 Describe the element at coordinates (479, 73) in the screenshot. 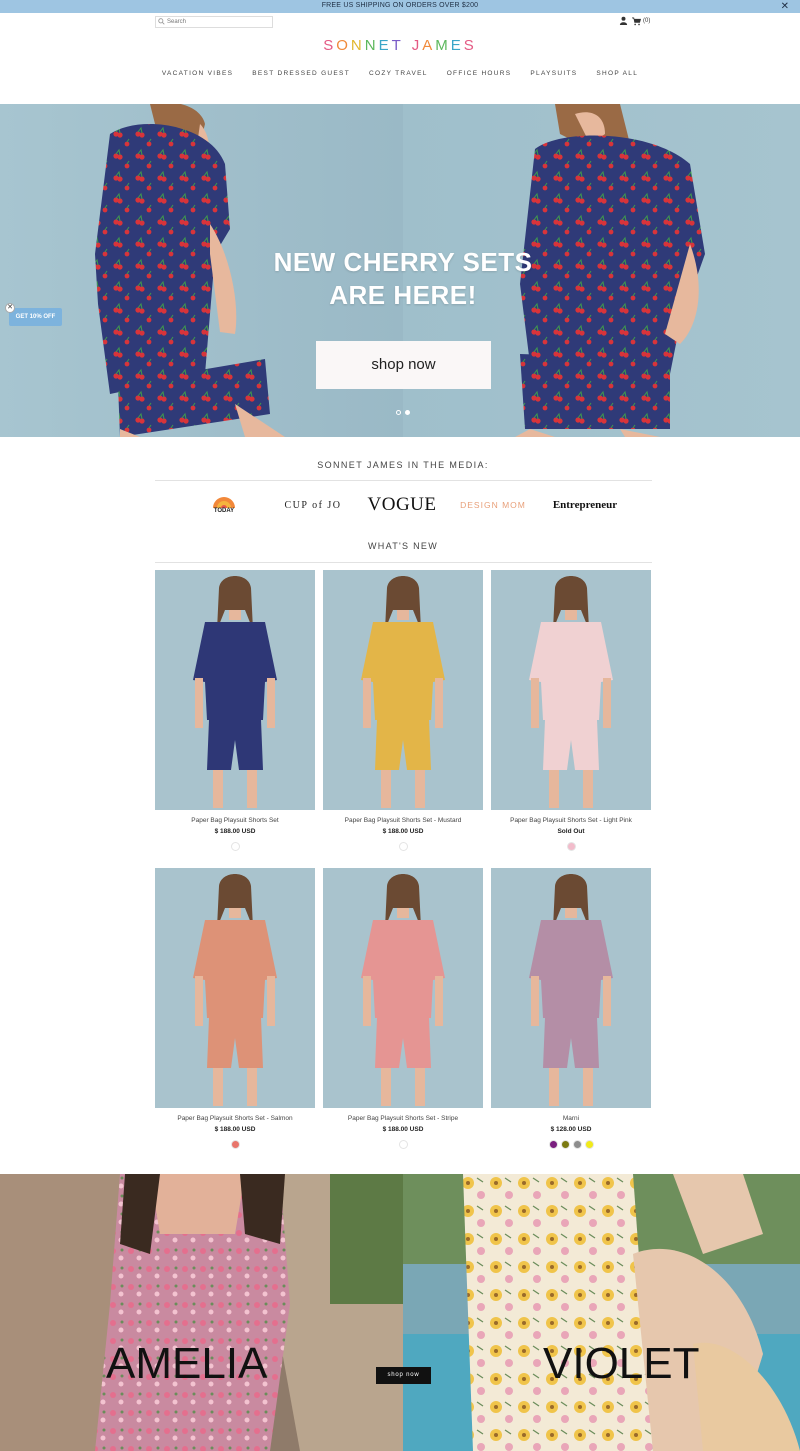

I see `nav-item-office-hours: OFFICE HOURS` at that location.